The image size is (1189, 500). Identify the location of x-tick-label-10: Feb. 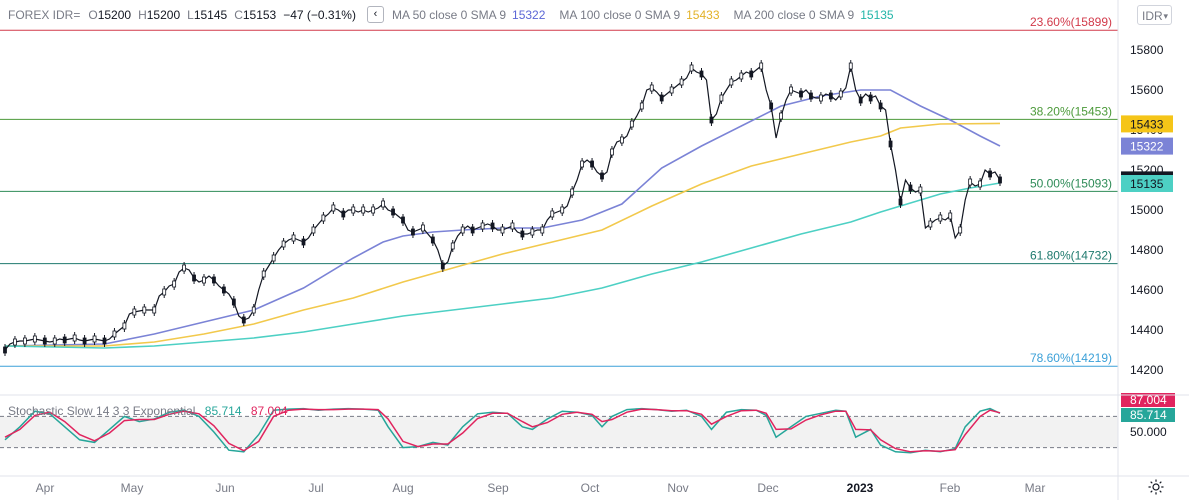
(950, 488).